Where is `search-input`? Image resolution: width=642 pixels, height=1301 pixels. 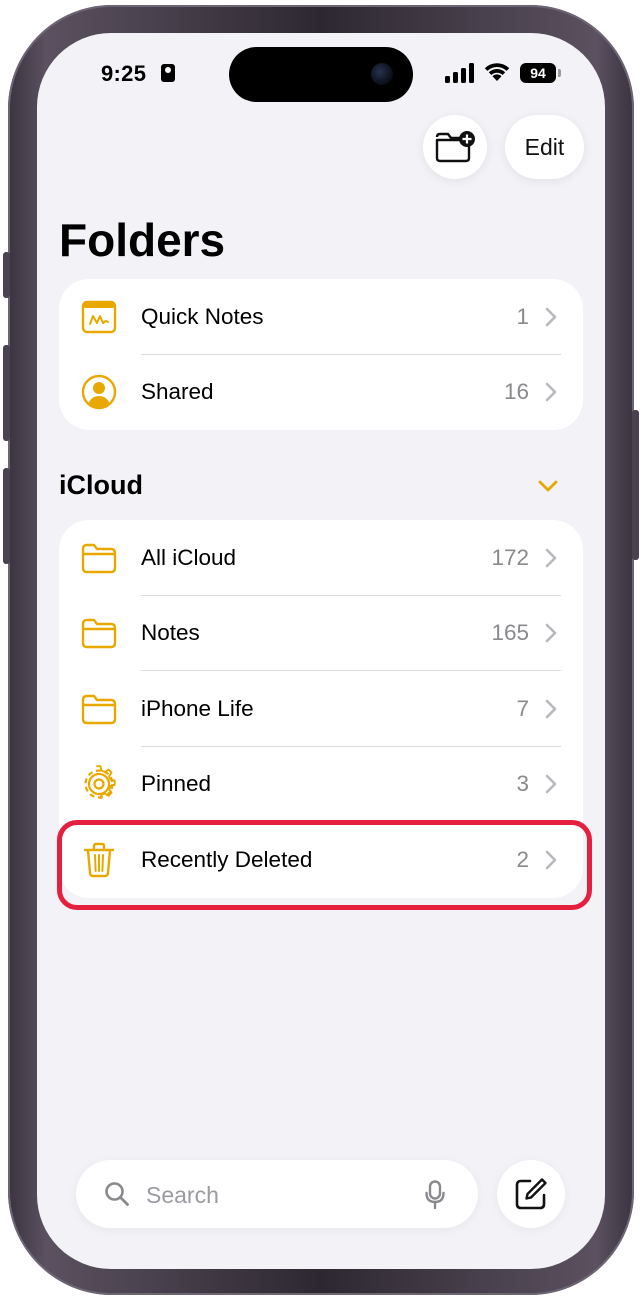 search-input is located at coordinates (276, 1195).